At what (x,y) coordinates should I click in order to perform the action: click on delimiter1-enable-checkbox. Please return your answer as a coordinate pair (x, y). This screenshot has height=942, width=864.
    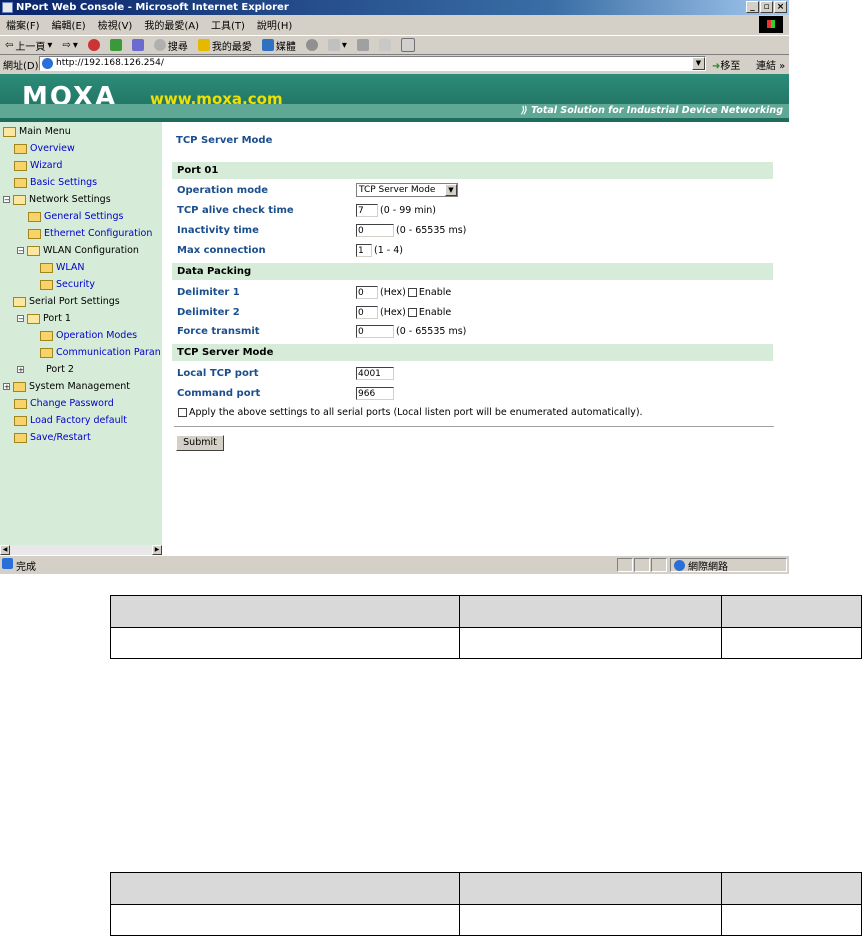
    Looking at the image, I should click on (412, 292).